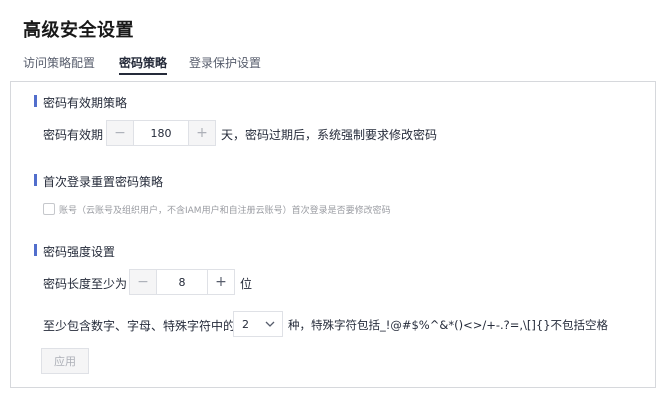 This screenshot has height=401, width=667. What do you see at coordinates (245, 324) in the screenshot?
I see `char-types-selected-value: 2` at bounding box center [245, 324].